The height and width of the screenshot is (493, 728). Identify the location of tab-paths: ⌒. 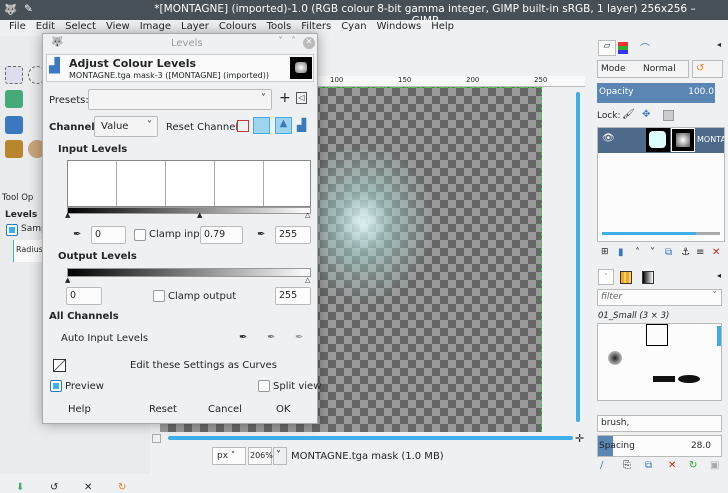
(645, 47).